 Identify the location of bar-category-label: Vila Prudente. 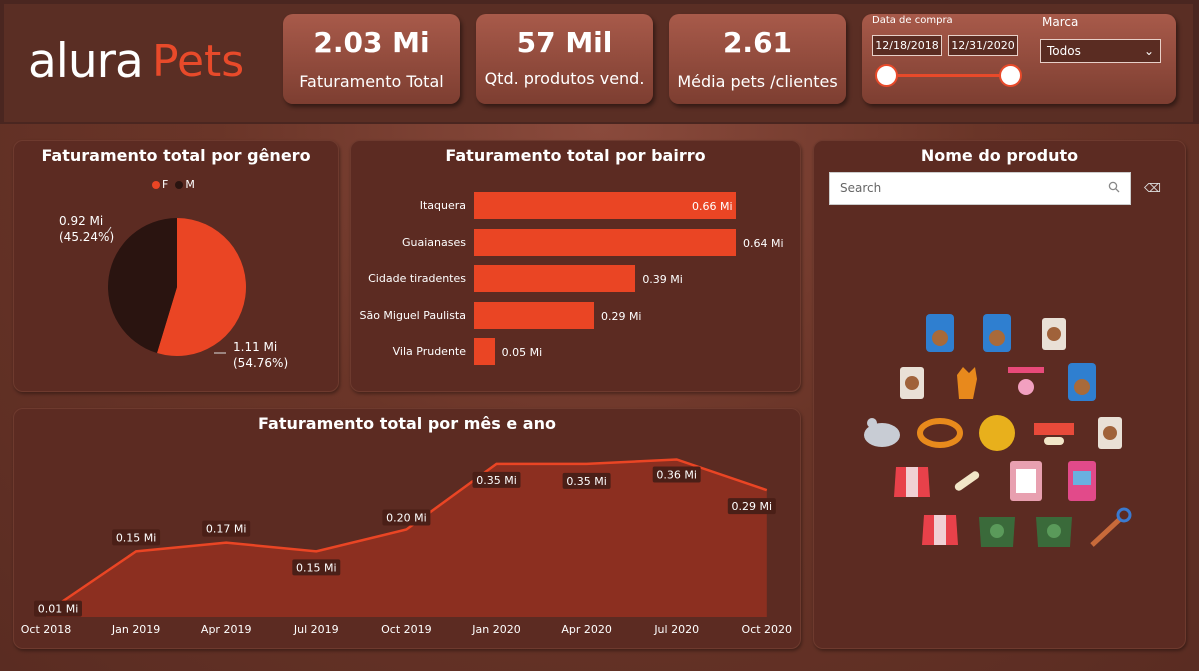
(429, 351).